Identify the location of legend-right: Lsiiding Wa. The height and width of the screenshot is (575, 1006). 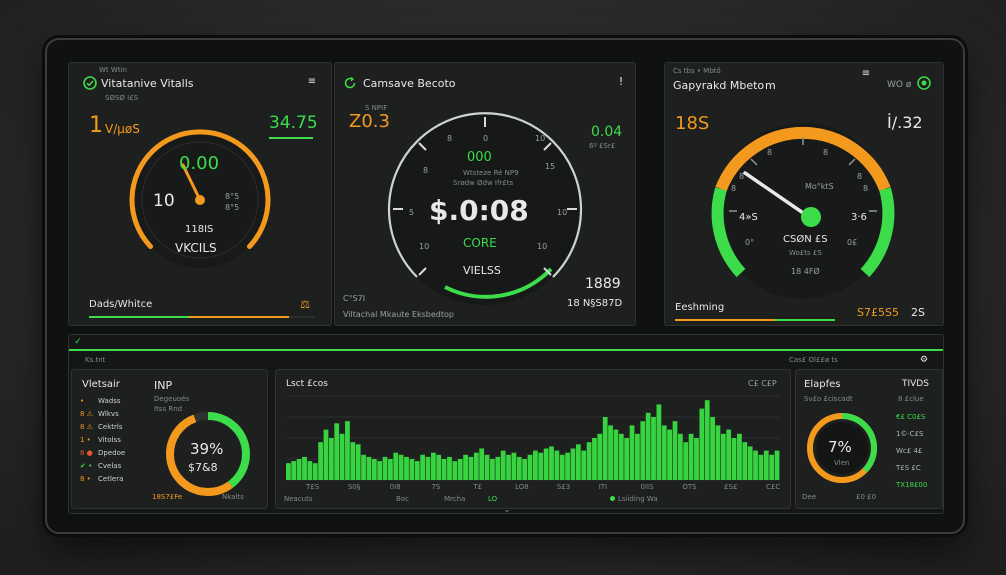
(638, 499).